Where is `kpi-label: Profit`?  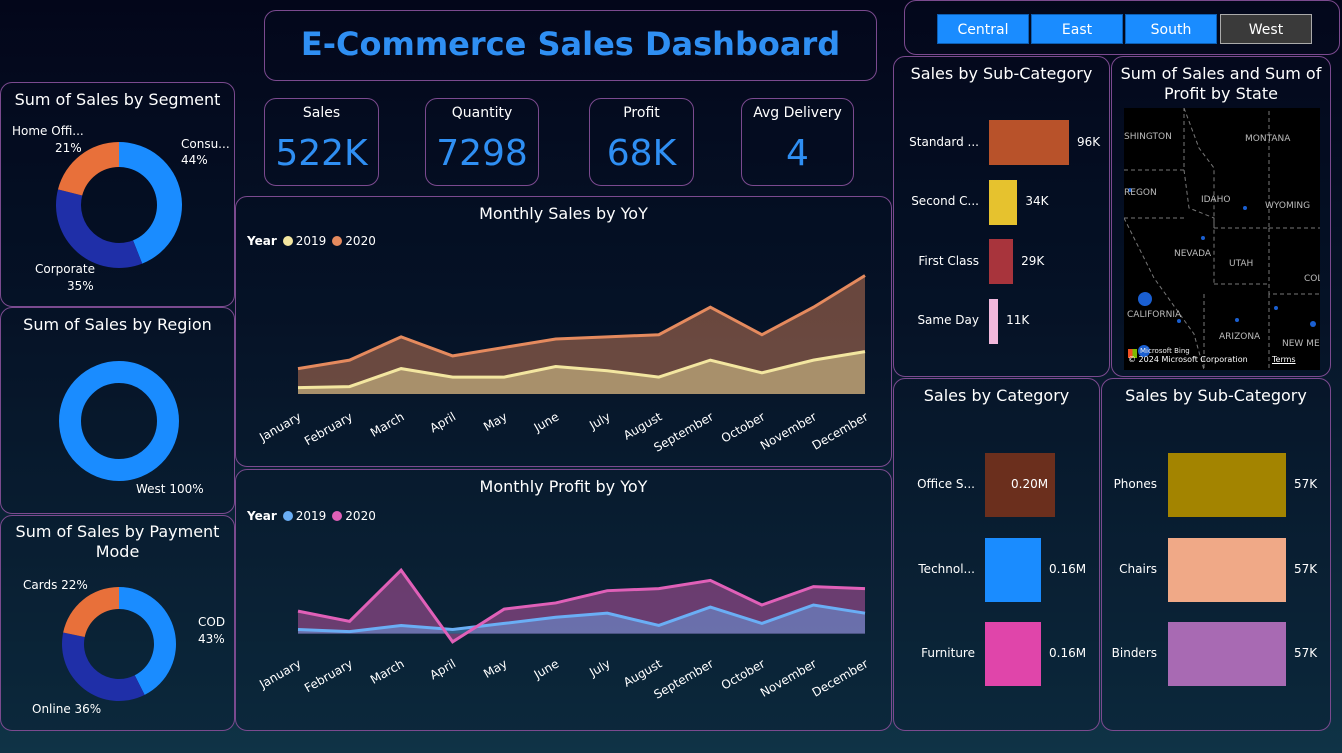
kpi-label: Profit is located at coordinates (641, 113).